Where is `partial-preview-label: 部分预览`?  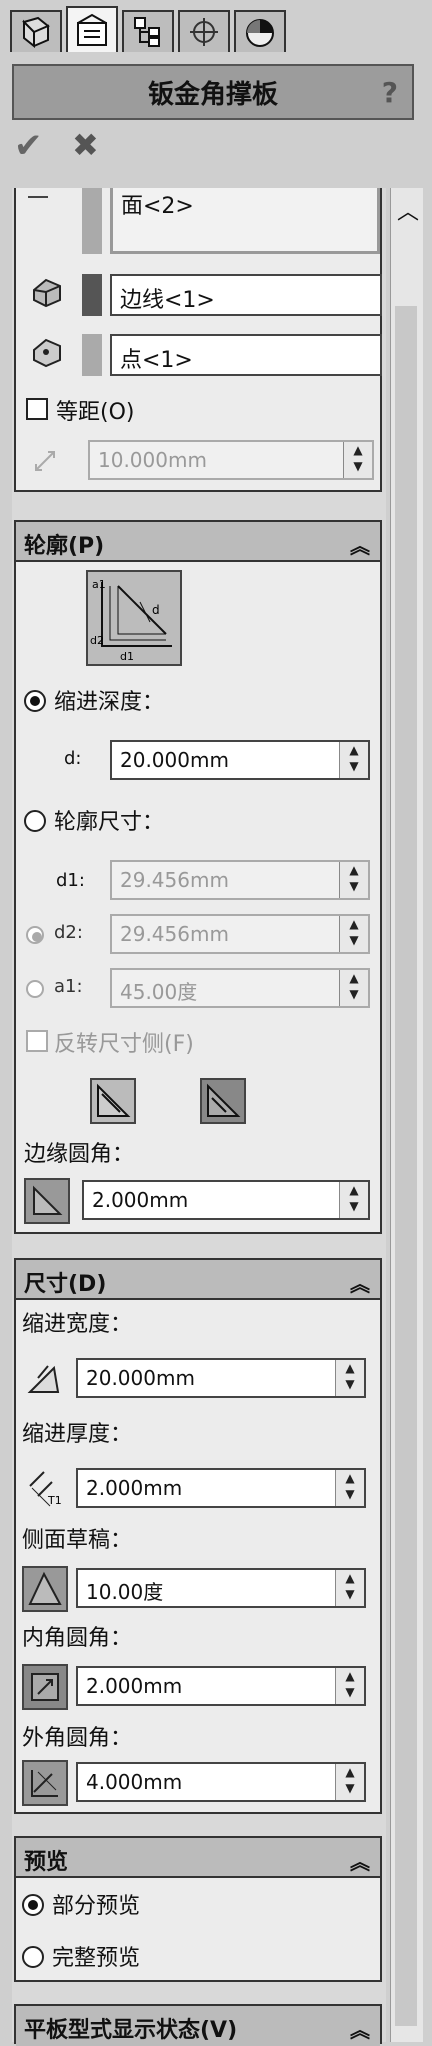 partial-preview-label: 部分预览 is located at coordinates (96, 1906).